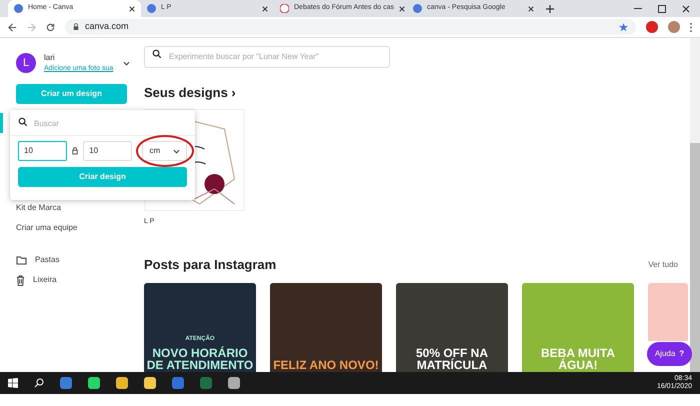  What do you see at coordinates (681, 354) in the screenshot?
I see `help-icon: ?` at bounding box center [681, 354].